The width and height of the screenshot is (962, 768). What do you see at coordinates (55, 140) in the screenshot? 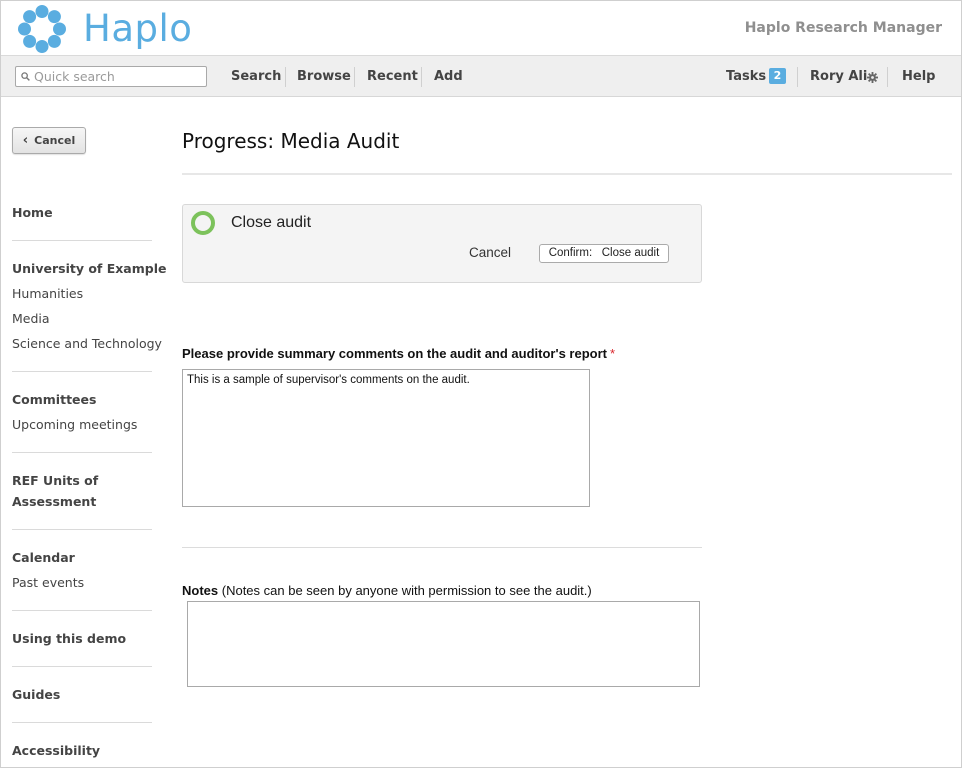
I see `cancel-button-label: Cancel` at bounding box center [55, 140].